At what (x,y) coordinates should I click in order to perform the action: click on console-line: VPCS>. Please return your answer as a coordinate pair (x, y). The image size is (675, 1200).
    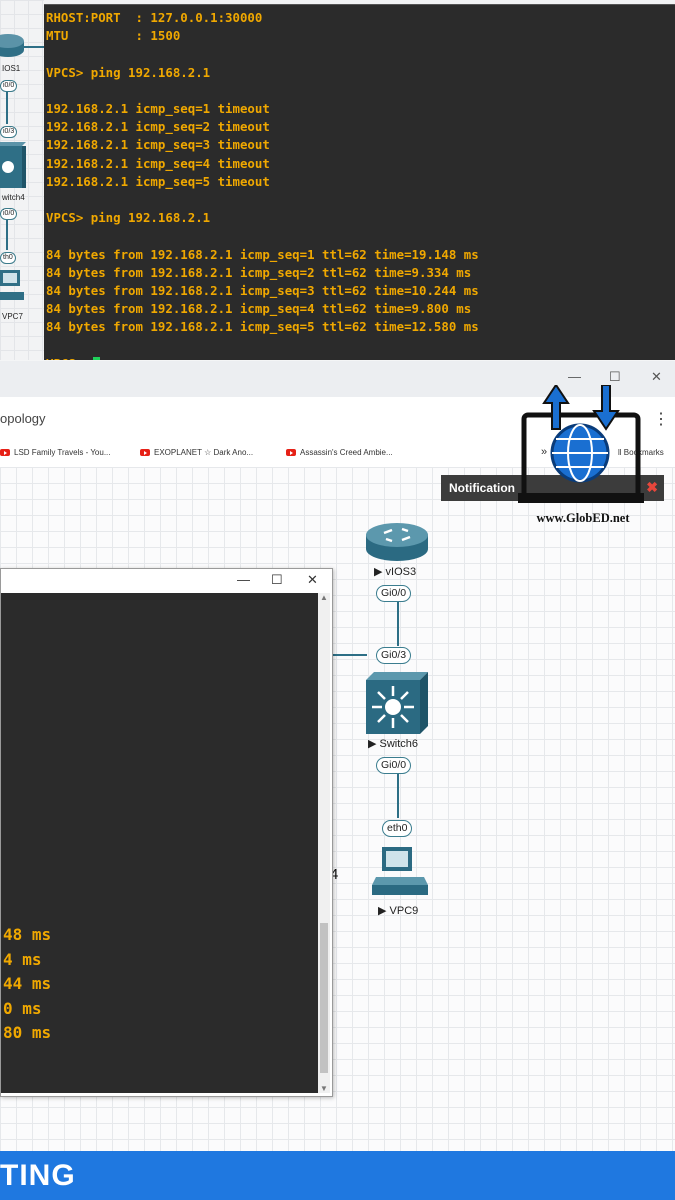
    Looking at the image, I should click on (262, 357).